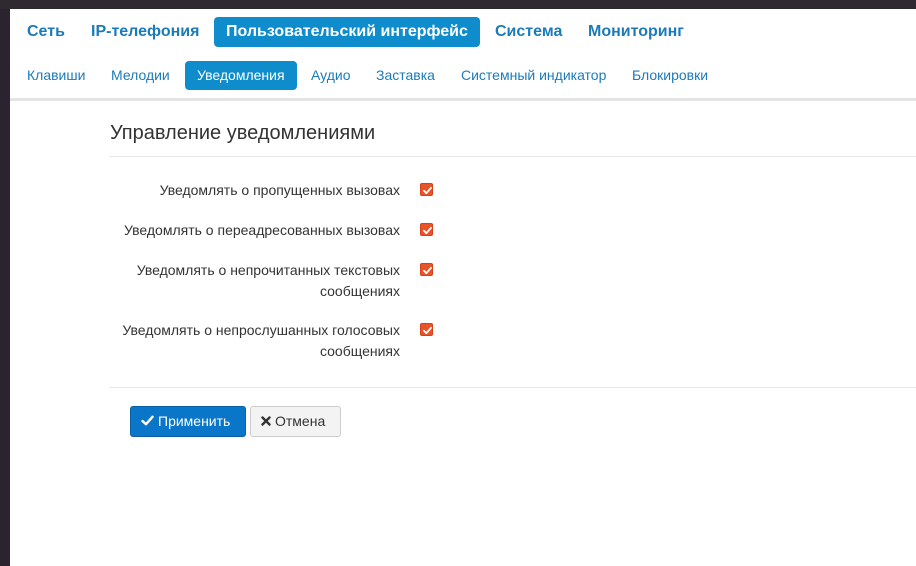  What do you see at coordinates (513, 387) in the screenshot?
I see `actions-divider` at bounding box center [513, 387].